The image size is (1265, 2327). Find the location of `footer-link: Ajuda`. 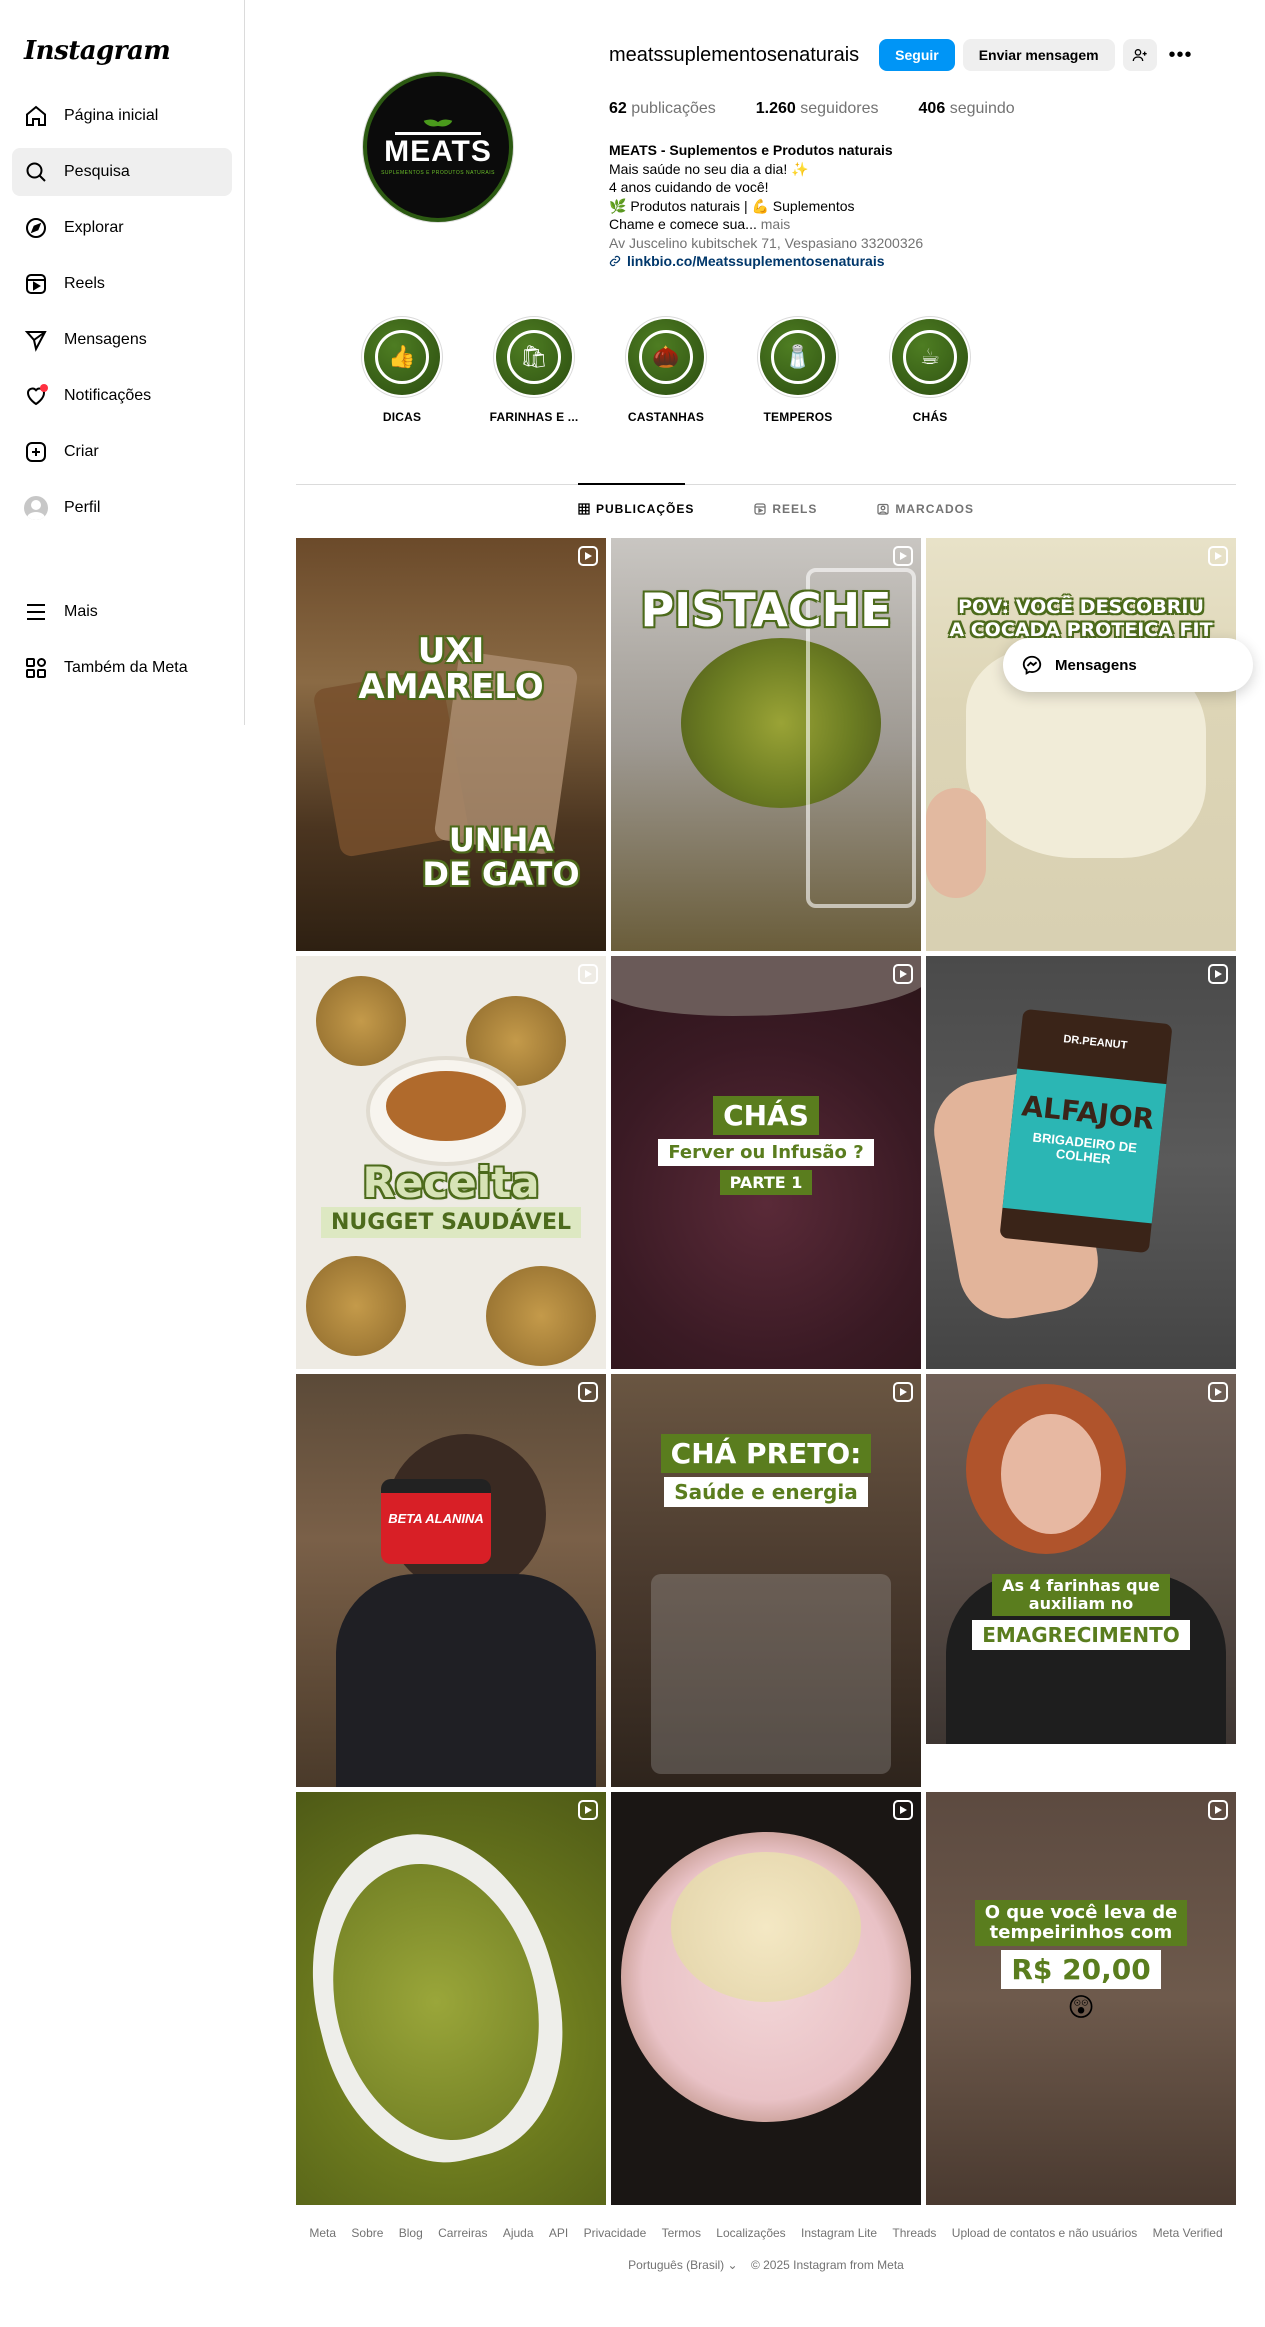

footer-link: Ajuda is located at coordinates (518, 2233).